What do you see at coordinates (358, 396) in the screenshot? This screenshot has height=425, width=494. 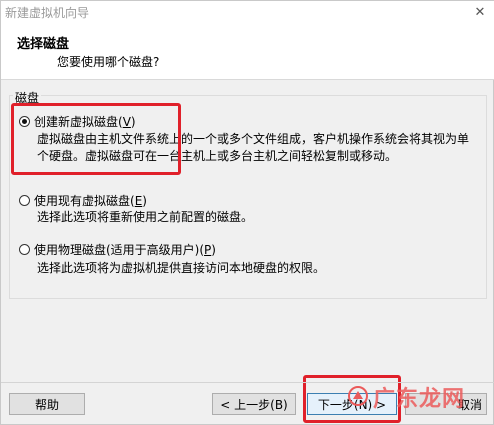 I see `watermark-logo-icon` at bounding box center [358, 396].